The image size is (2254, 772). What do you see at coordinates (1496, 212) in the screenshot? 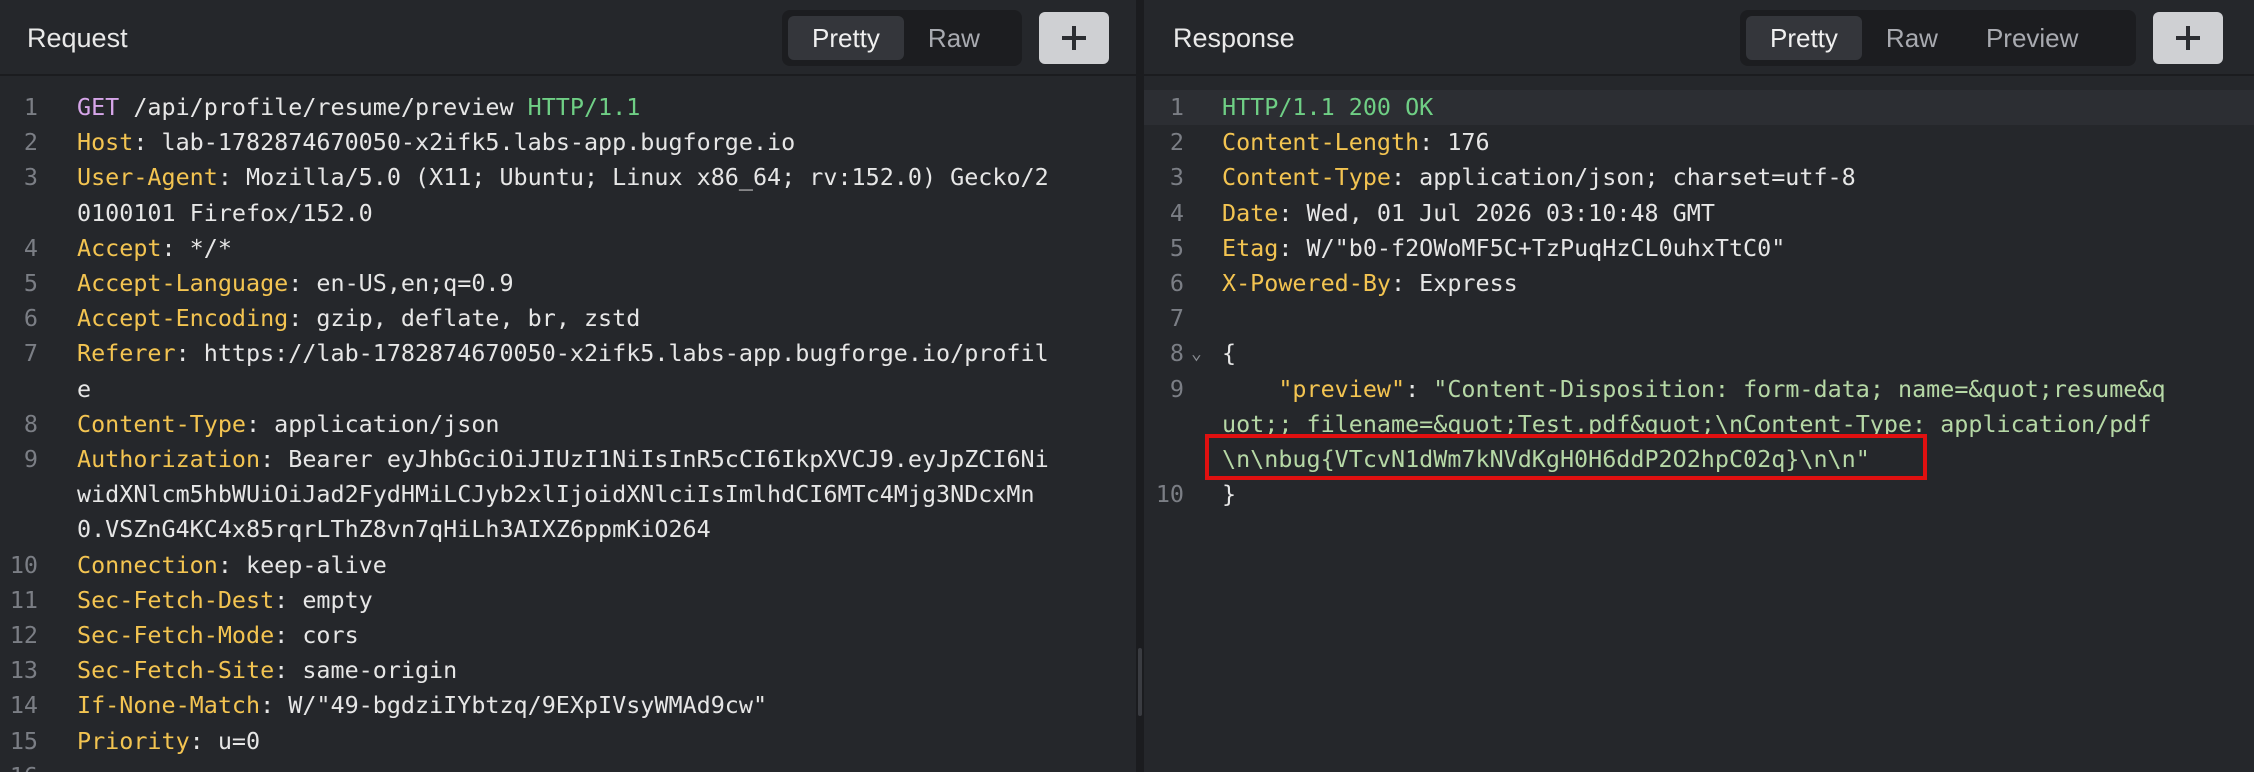
I see `code-token: : Wed, 01 Jul 2026 03:10:48 GMT` at bounding box center [1496, 212].